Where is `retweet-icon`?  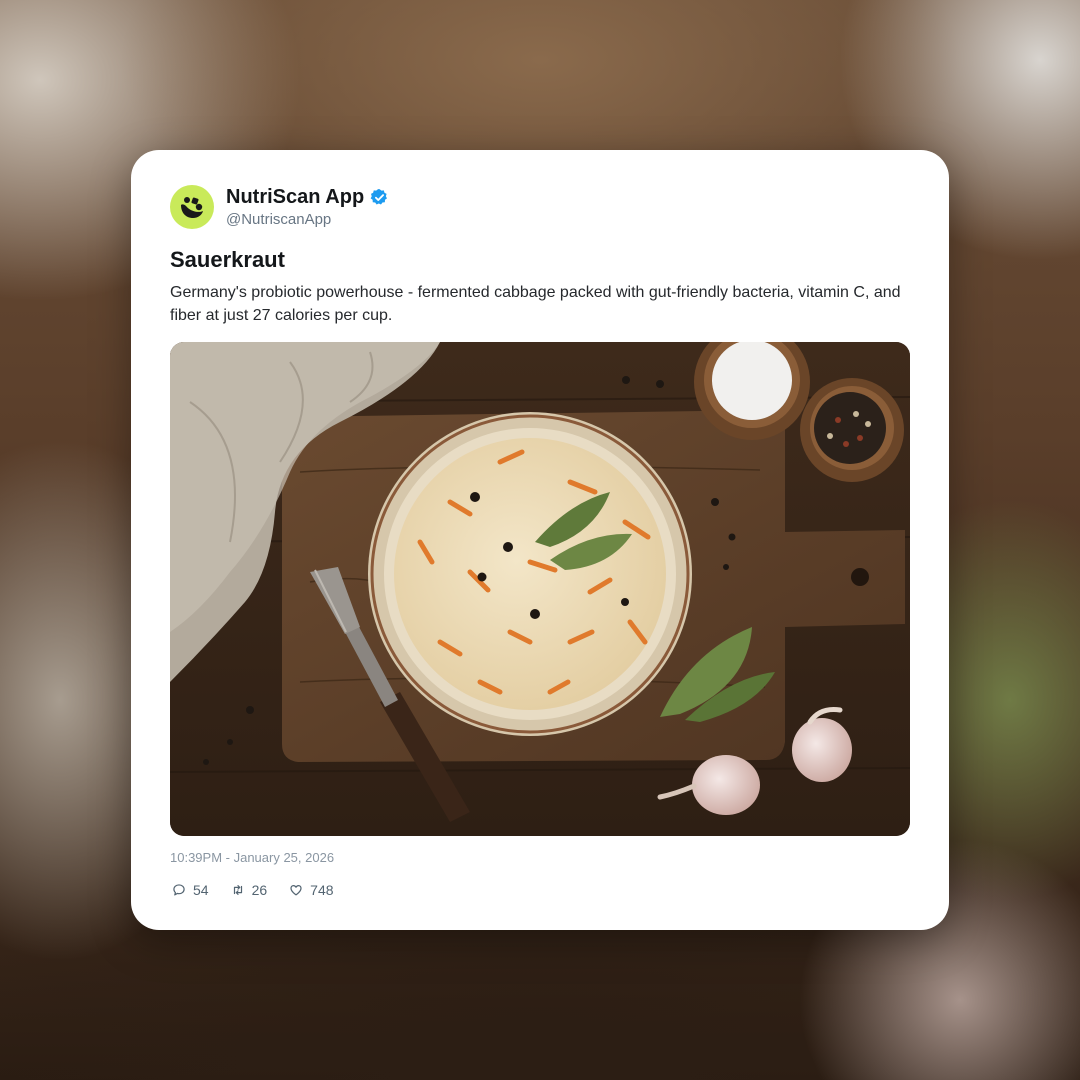 retweet-icon is located at coordinates (237, 890).